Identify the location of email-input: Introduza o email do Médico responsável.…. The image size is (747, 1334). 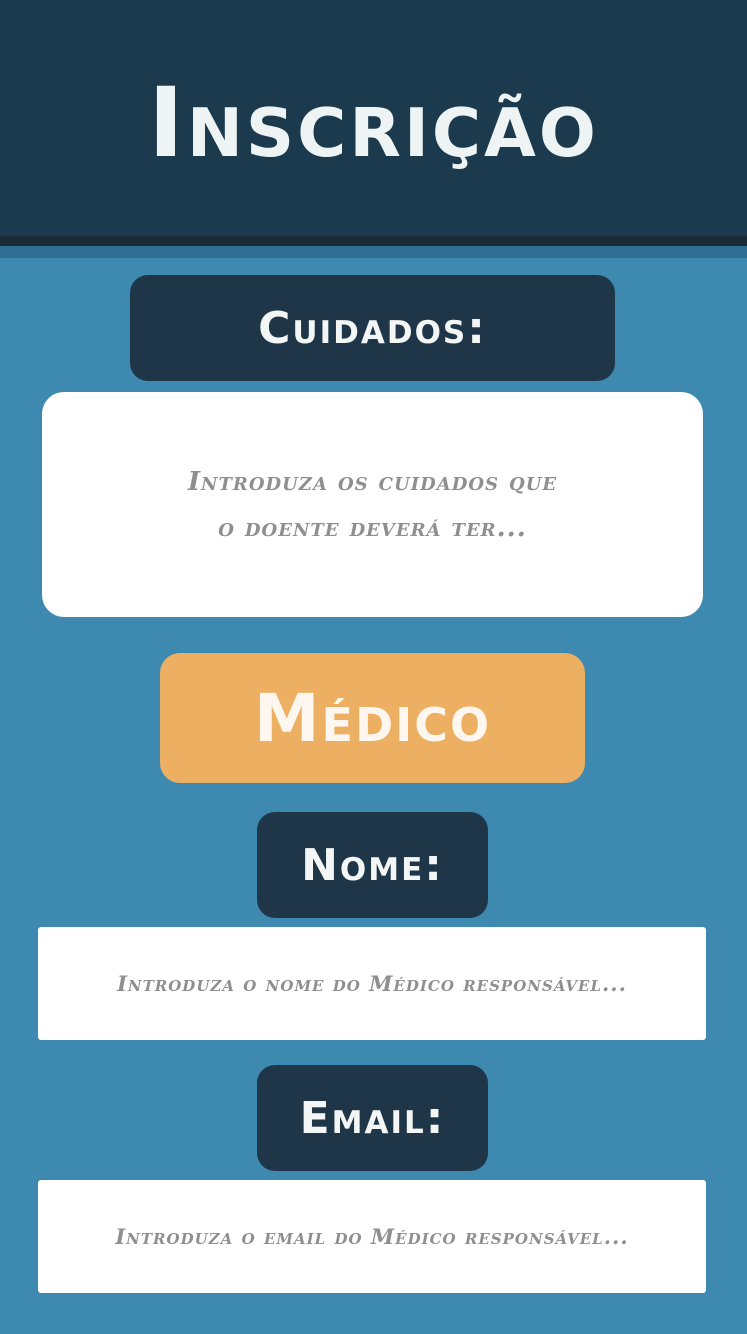
(372, 1236).